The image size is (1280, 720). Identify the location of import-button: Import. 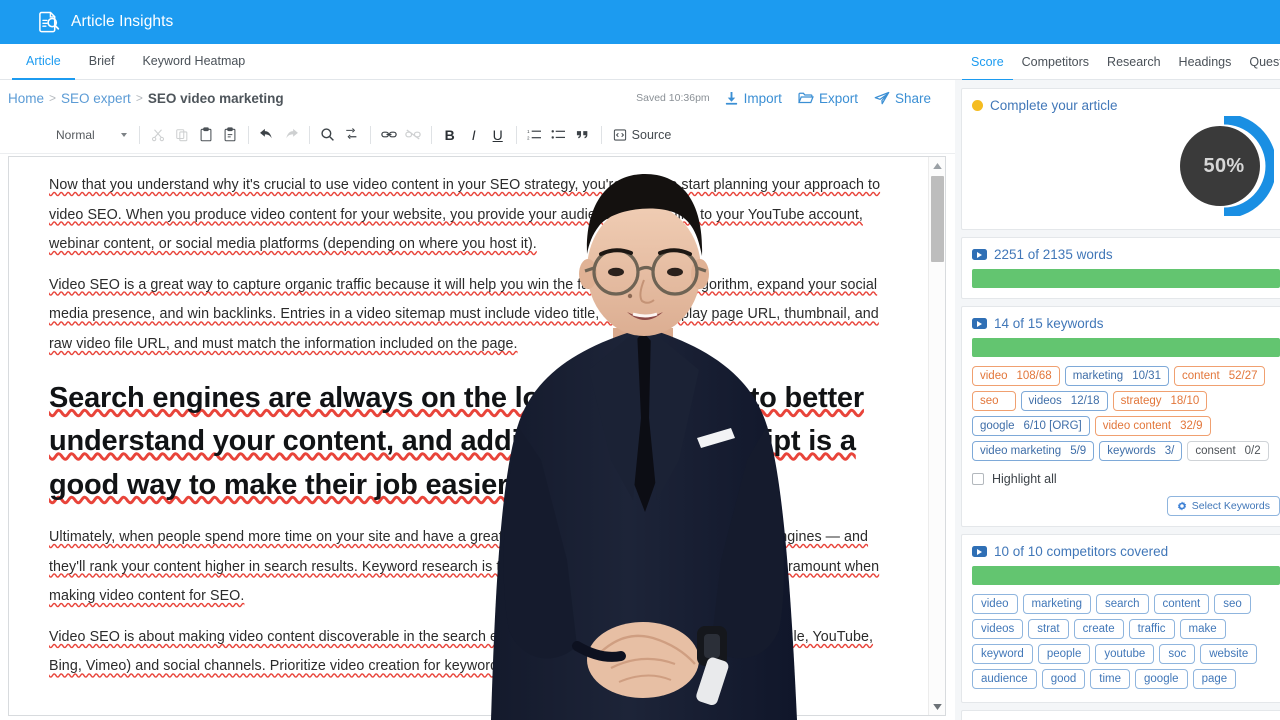
(753, 98).